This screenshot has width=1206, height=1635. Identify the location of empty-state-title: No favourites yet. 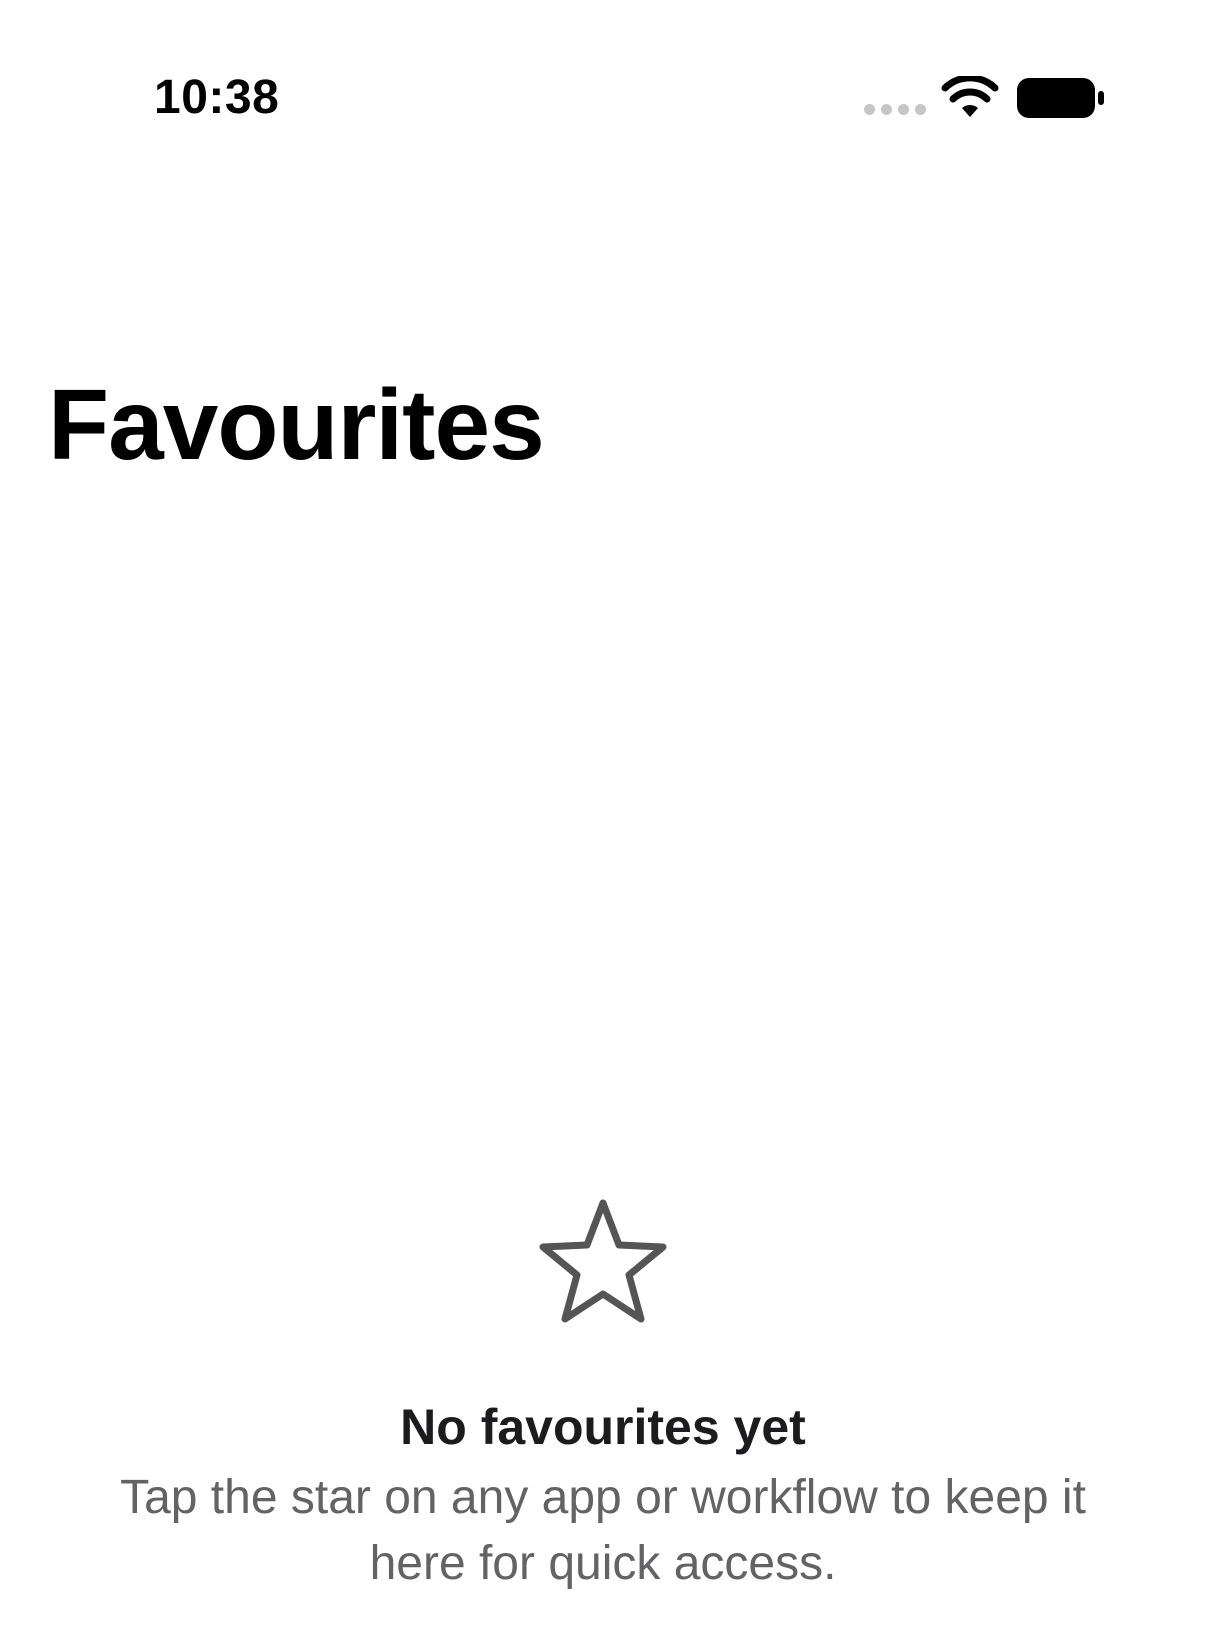
(603, 1427).